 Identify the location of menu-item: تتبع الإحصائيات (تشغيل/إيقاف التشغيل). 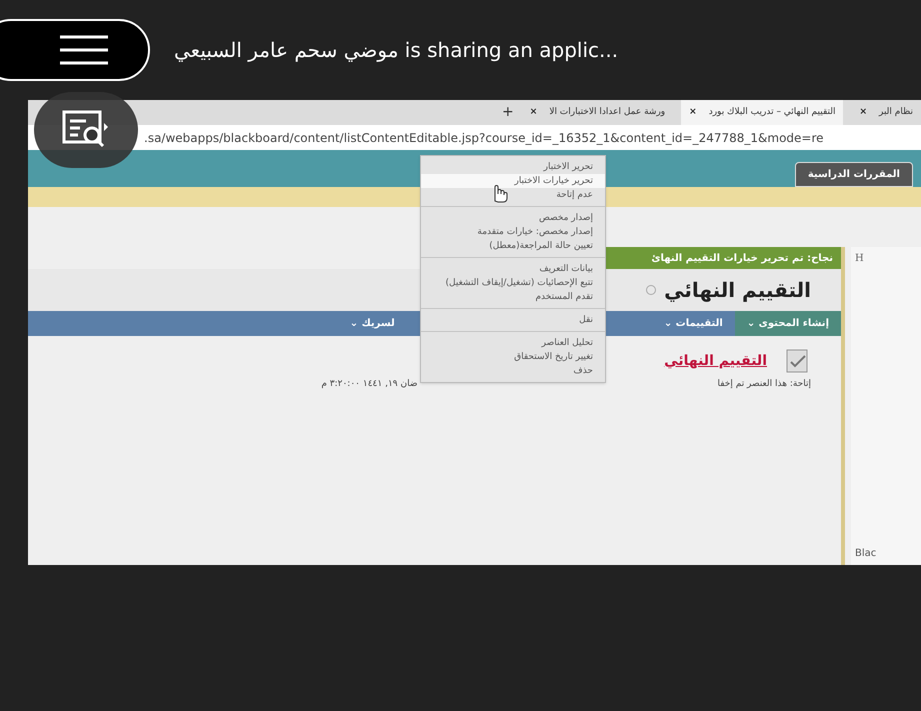
(513, 283).